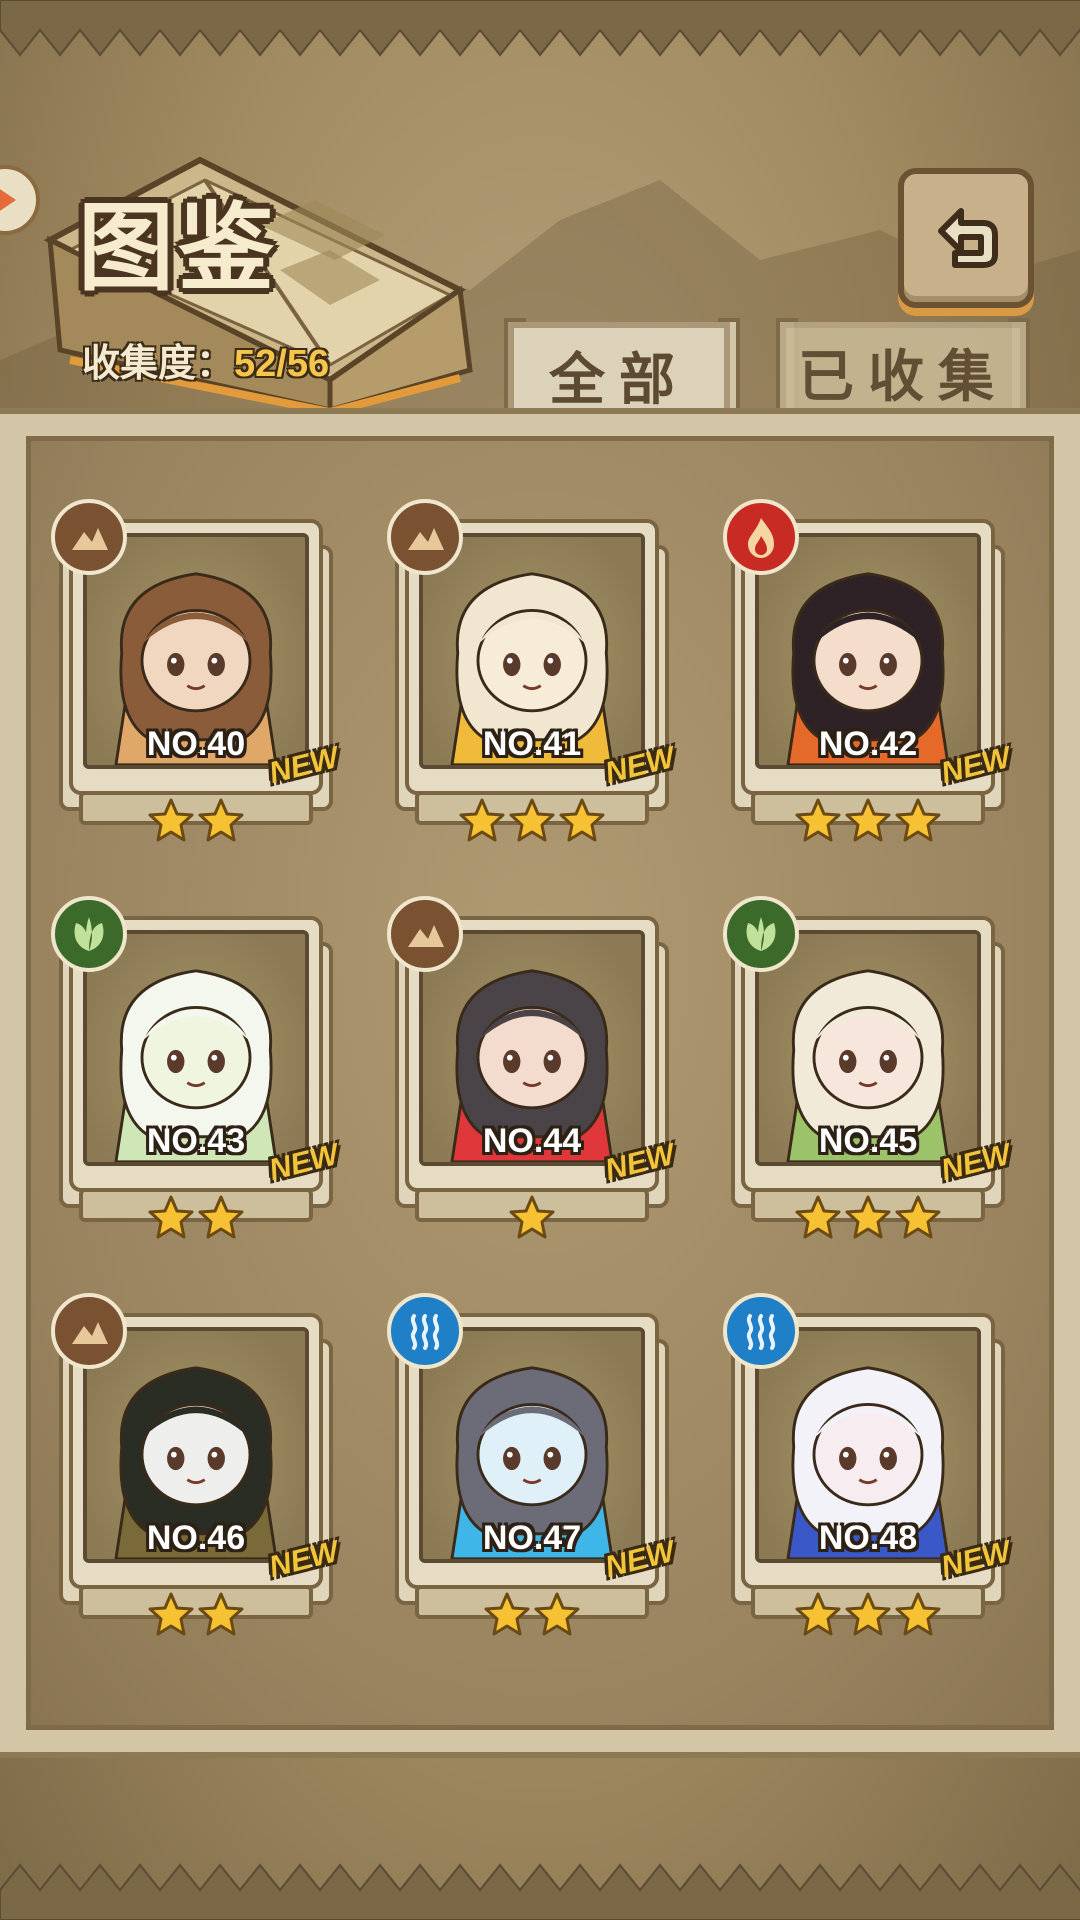 The image size is (1080, 1920). I want to click on collection-card: NO.48 NEW, so click(868, 1473).